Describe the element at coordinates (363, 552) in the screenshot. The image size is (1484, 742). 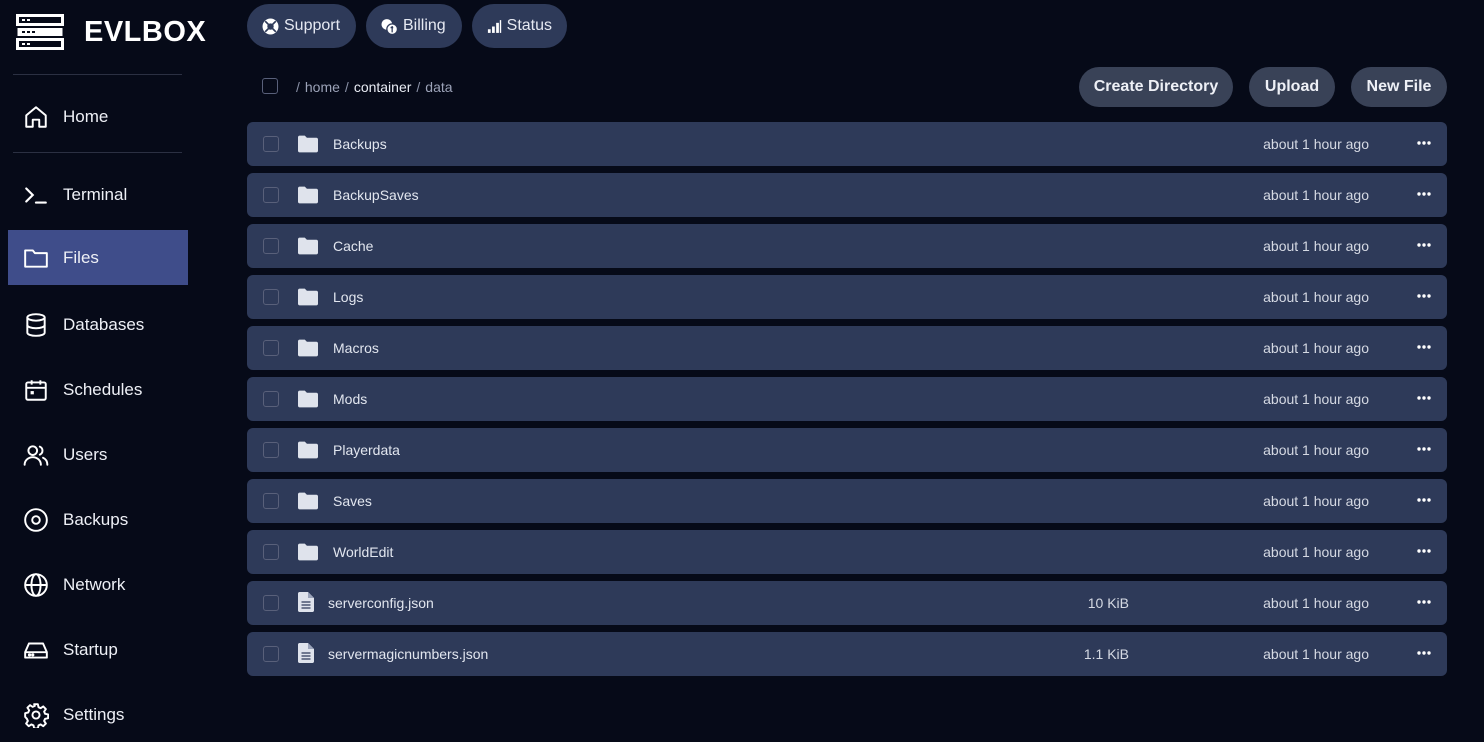
I see `file-name: WorldEdit` at that location.